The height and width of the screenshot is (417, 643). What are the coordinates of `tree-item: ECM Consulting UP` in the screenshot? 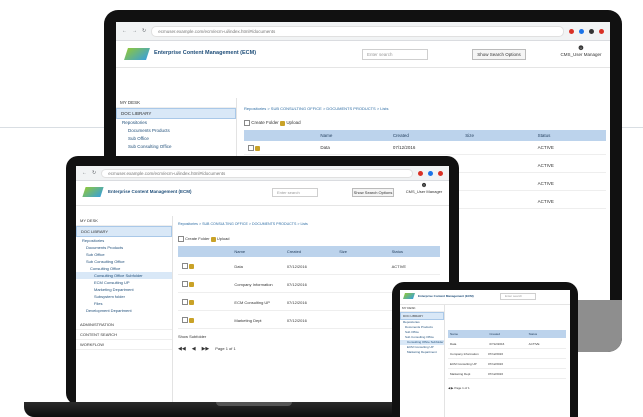 It's located at (124, 282).